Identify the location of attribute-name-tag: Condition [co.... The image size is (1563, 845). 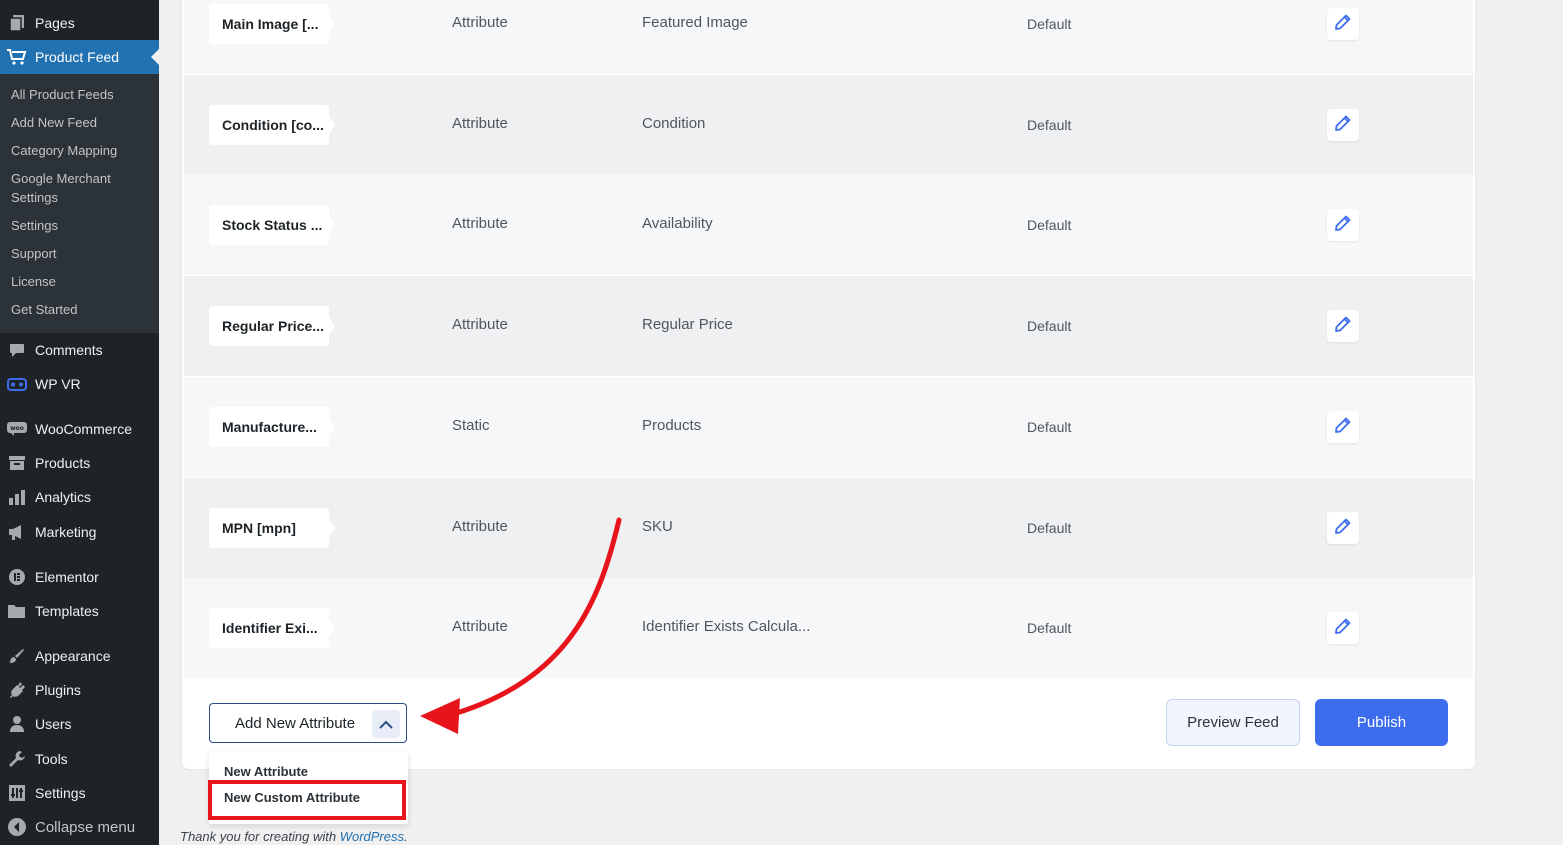
(269, 125).